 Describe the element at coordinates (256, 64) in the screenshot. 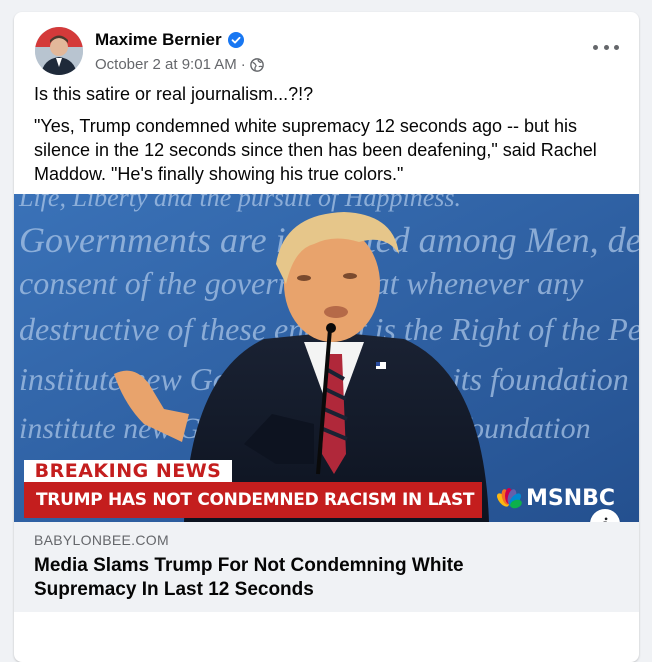

I see `globe-icon` at that location.